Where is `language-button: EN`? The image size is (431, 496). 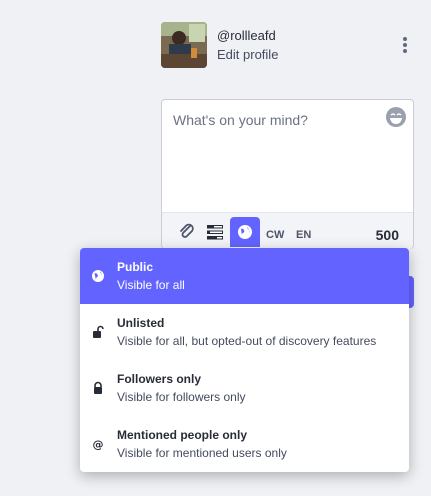 language-button: EN is located at coordinates (303, 235).